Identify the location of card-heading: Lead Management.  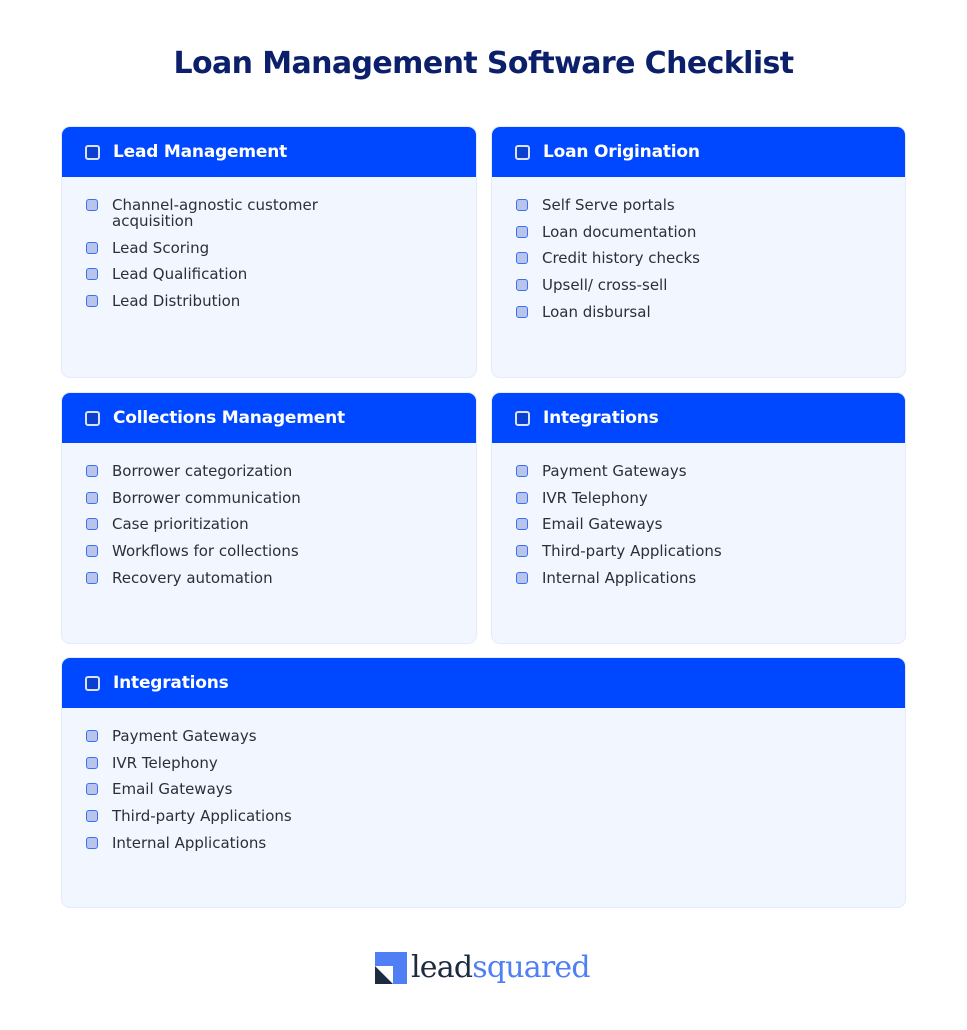
(200, 152).